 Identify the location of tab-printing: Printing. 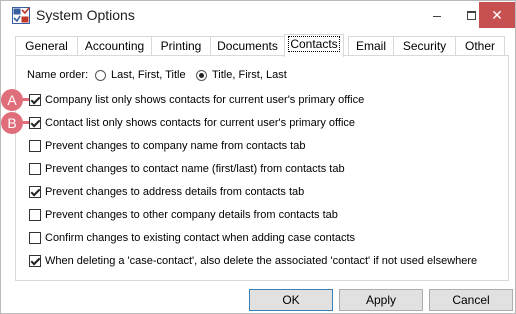
(181, 46).